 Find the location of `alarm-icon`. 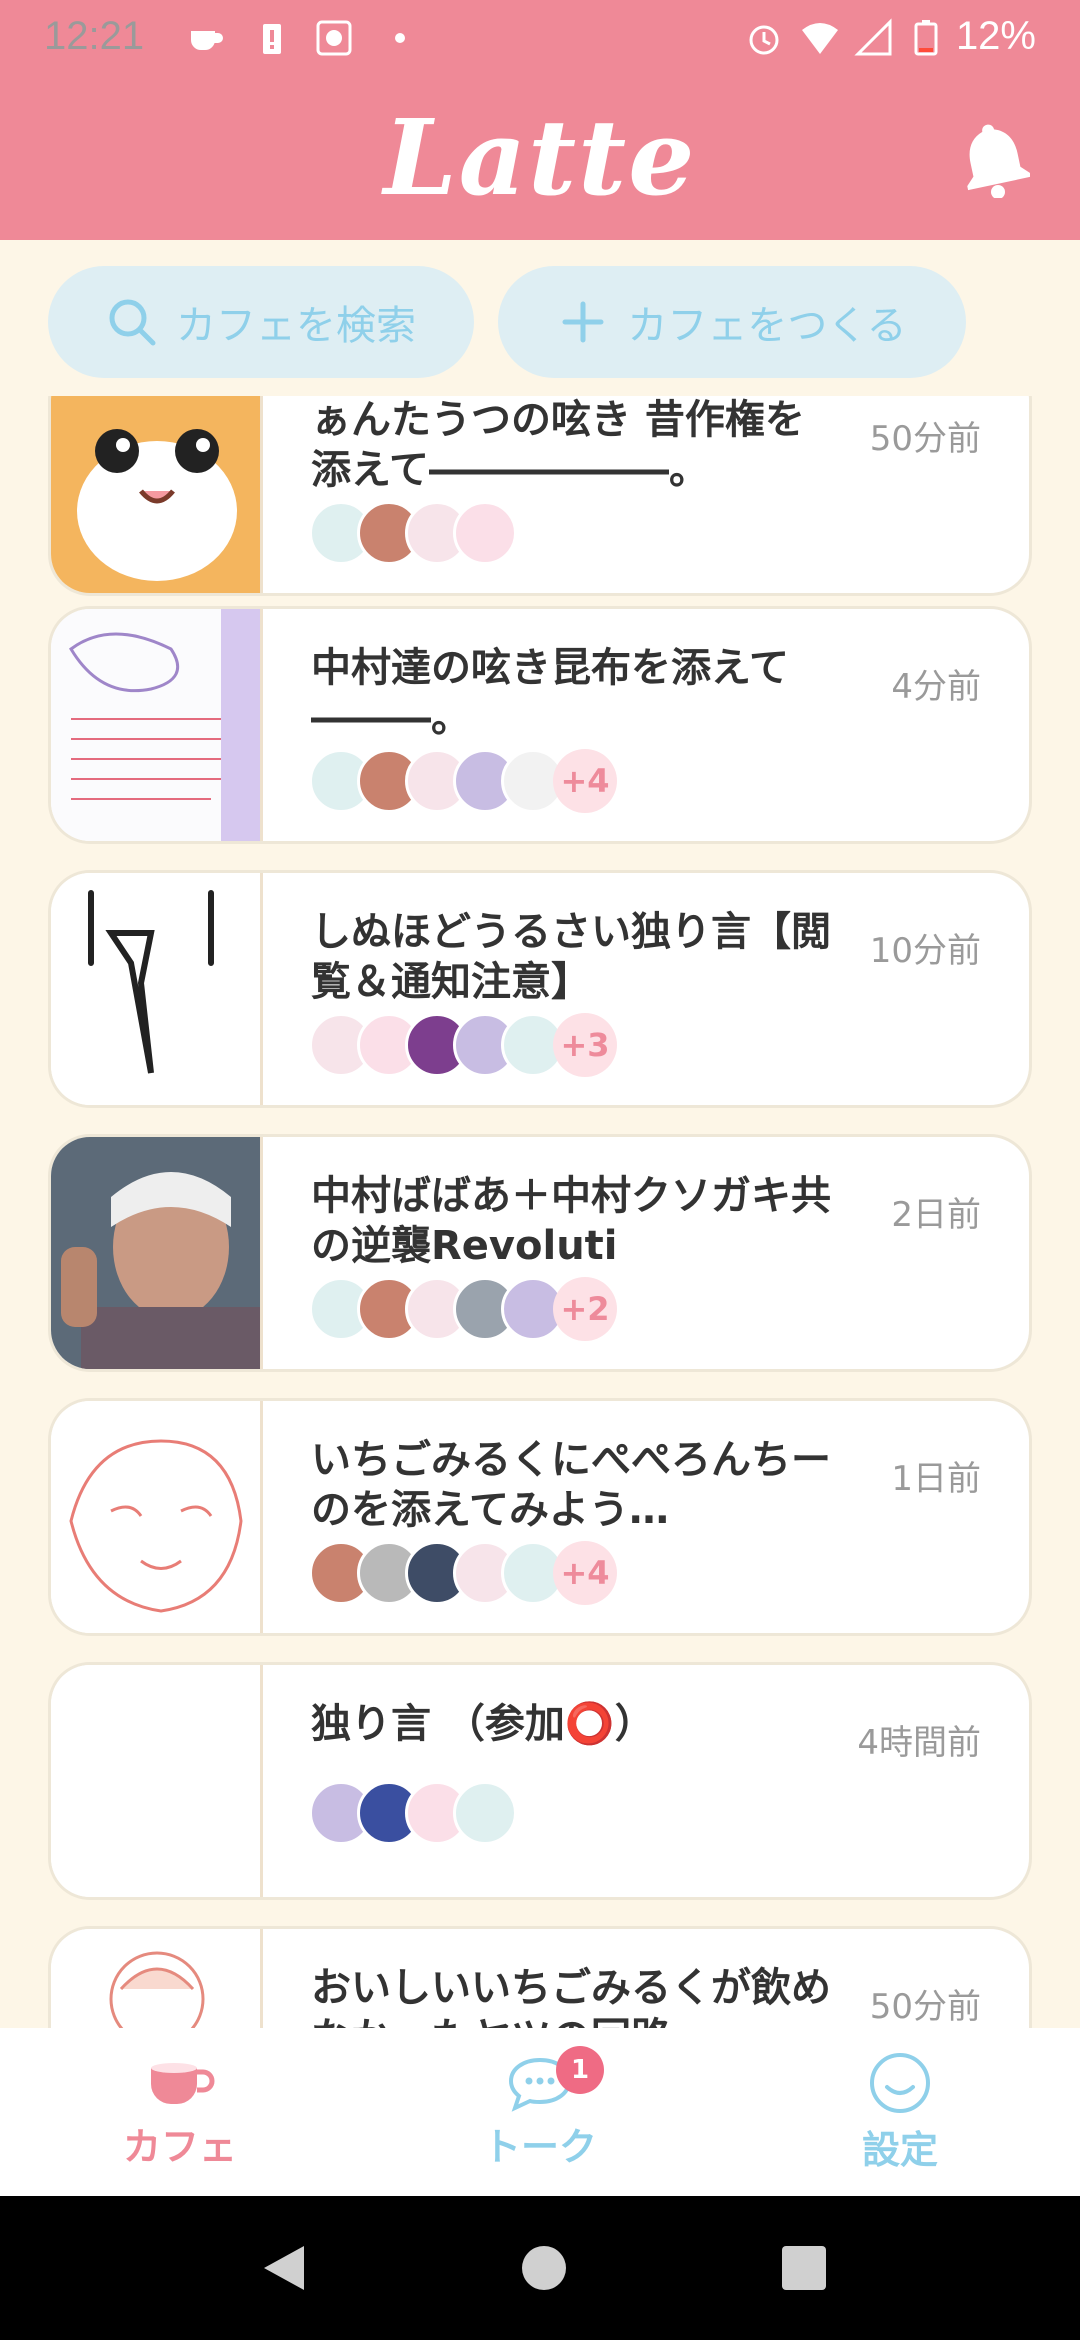

alarm-icon is located at coordinates (764, 40).